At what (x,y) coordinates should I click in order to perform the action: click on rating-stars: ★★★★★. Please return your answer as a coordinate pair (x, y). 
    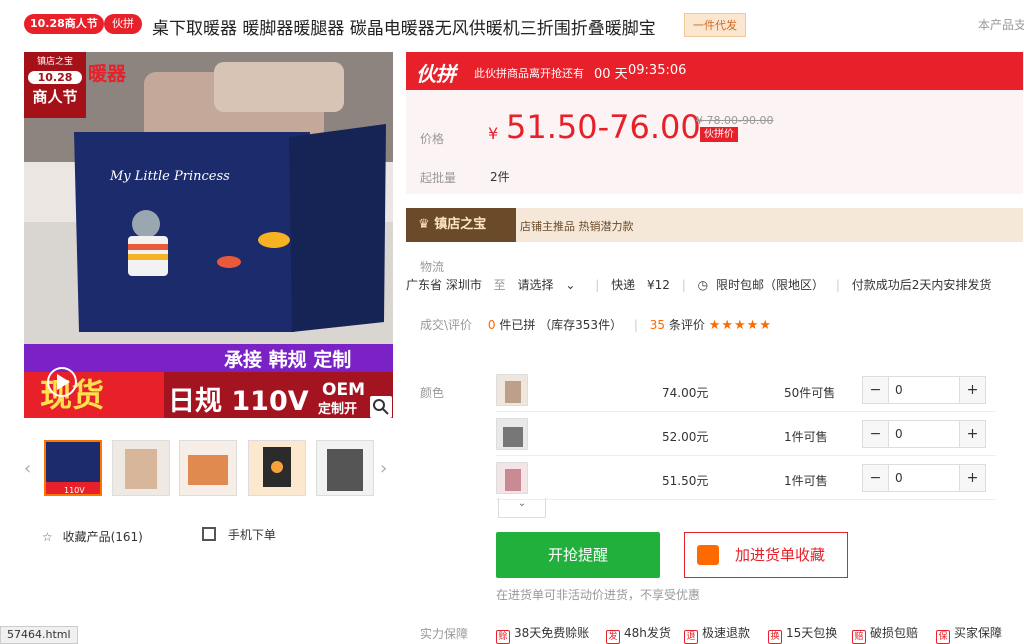
    Looking at the image, I should click on (740, 325).